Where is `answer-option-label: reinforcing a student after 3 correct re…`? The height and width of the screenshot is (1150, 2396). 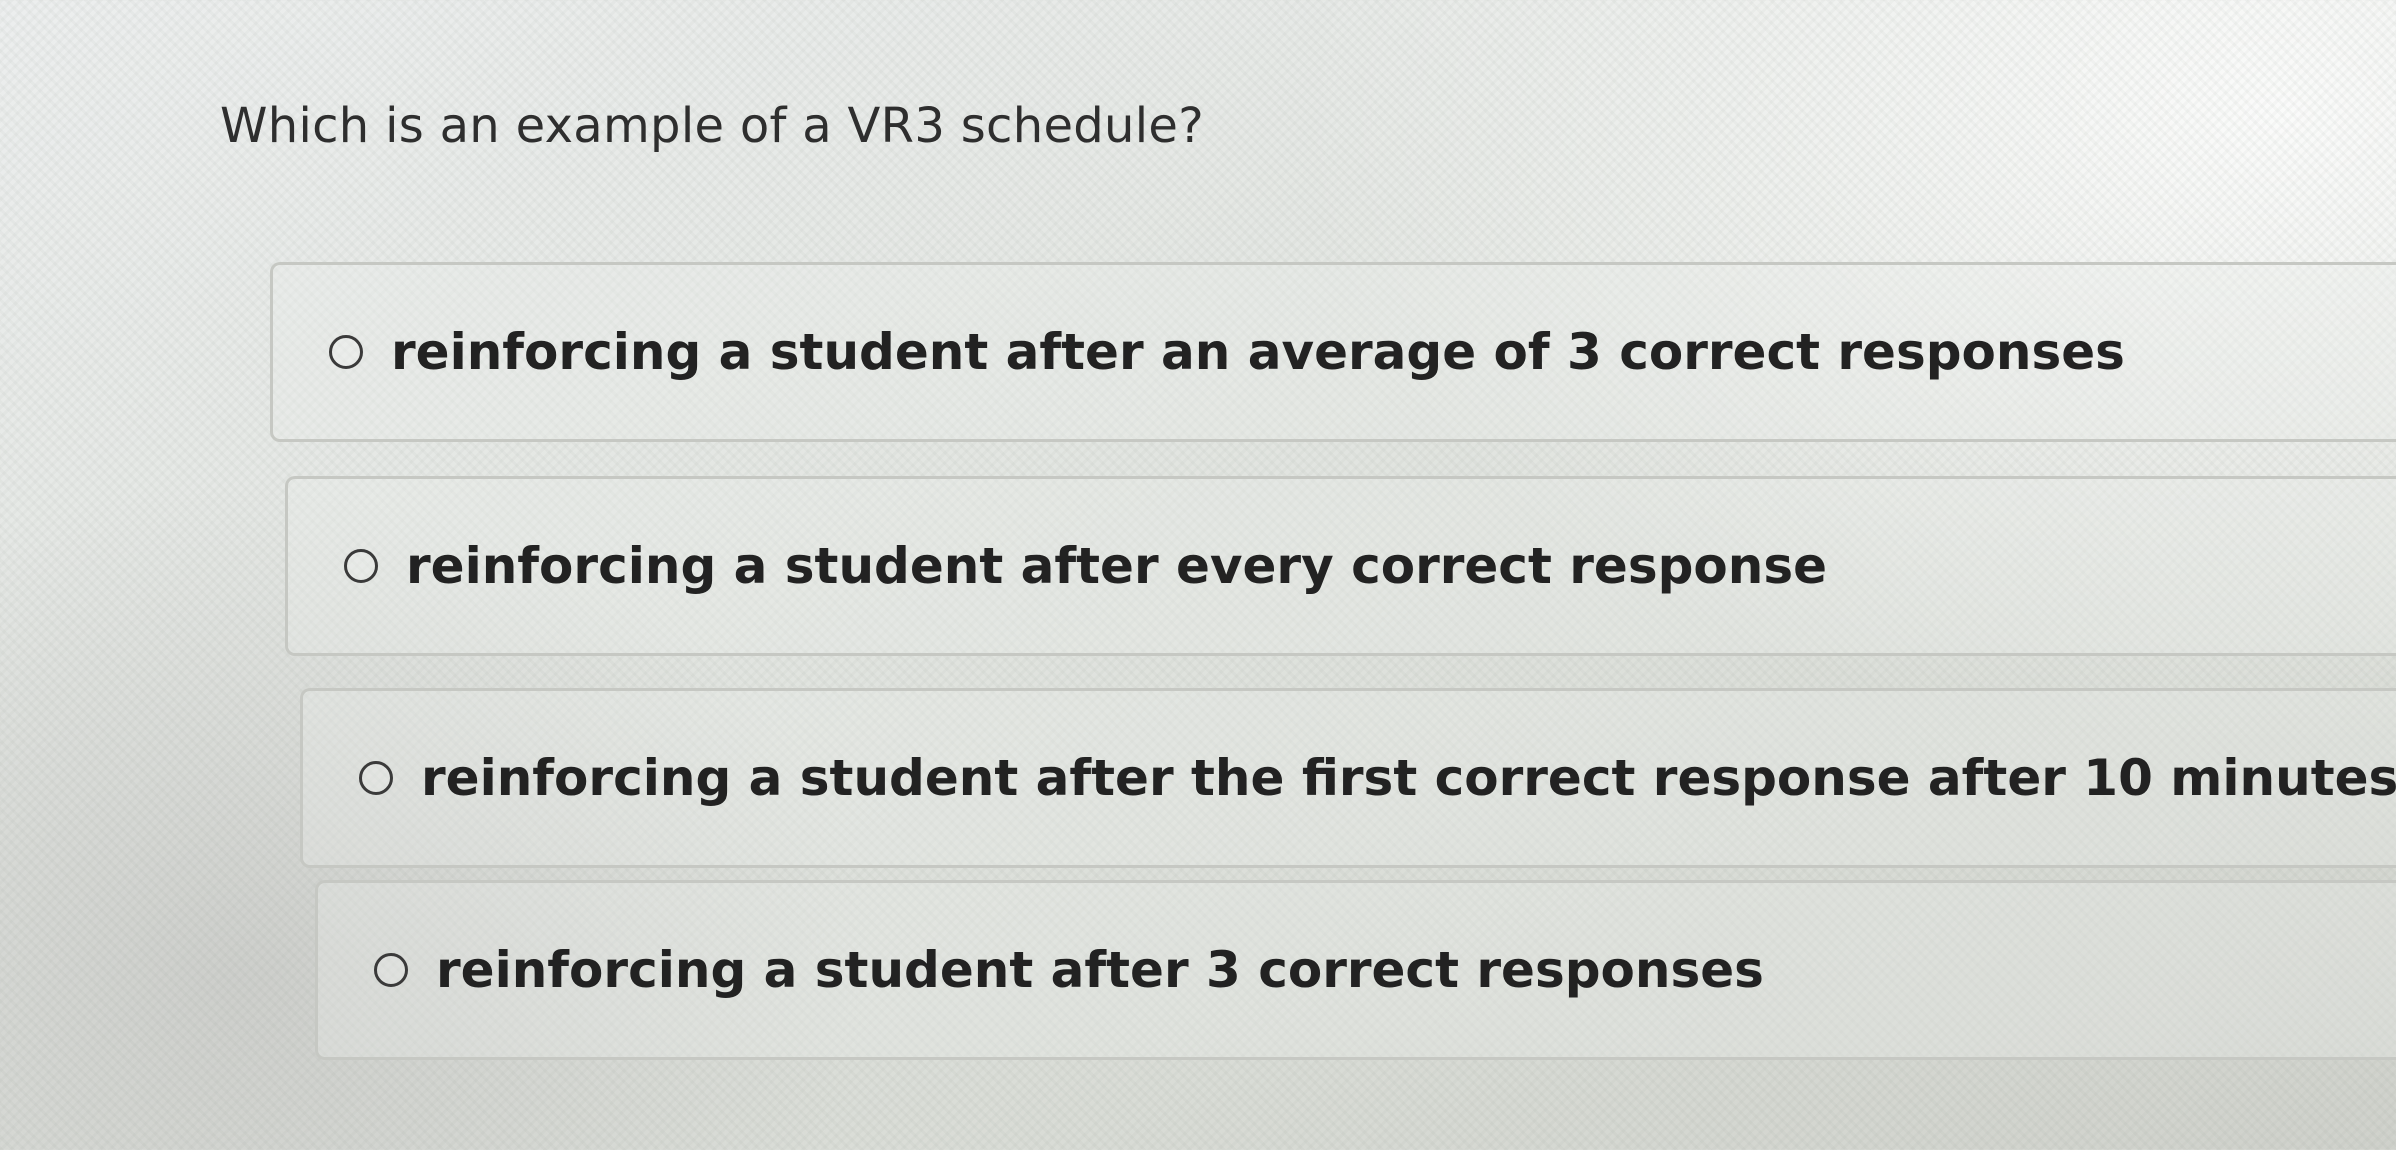 answer-option-label: reinforcing a student after 3 correct re… is located at coordinates (1100, 970).